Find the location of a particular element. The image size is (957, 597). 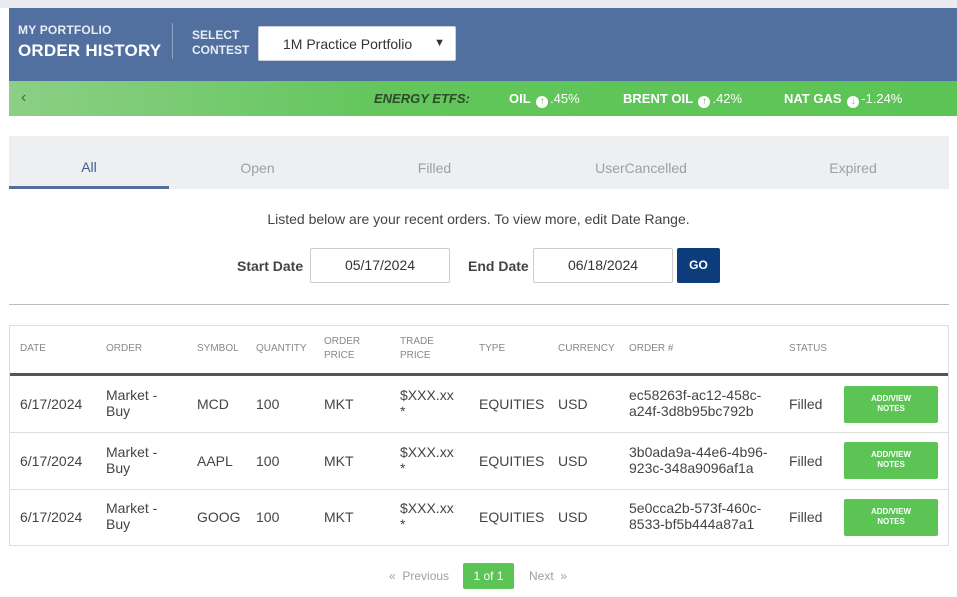

divider is located at coordinates (479, 304).